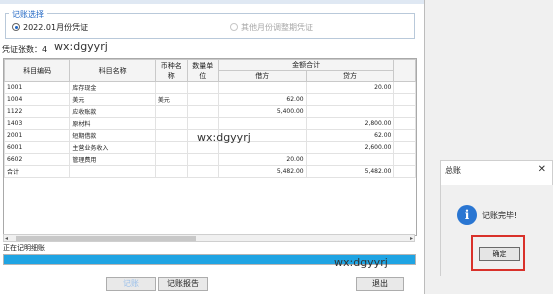 The height and width of the screenshot is (294, 553). What do you see at coordinates (350, 147) in the screenshot?
I see `table-cell: 2,600.00` at bounding box center [350, 147].